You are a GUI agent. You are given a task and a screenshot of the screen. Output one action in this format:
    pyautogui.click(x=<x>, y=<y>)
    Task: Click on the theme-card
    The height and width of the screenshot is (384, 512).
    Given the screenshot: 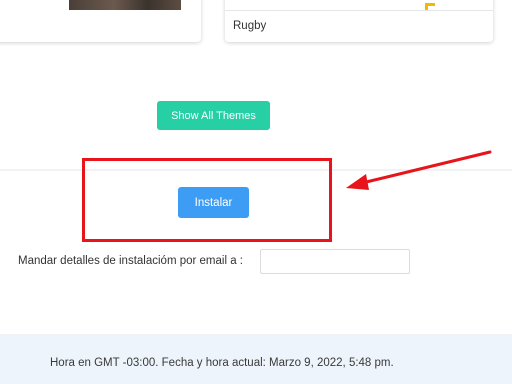 What is the action you would take?
    pyautogui.click(x=100, y=21)
    